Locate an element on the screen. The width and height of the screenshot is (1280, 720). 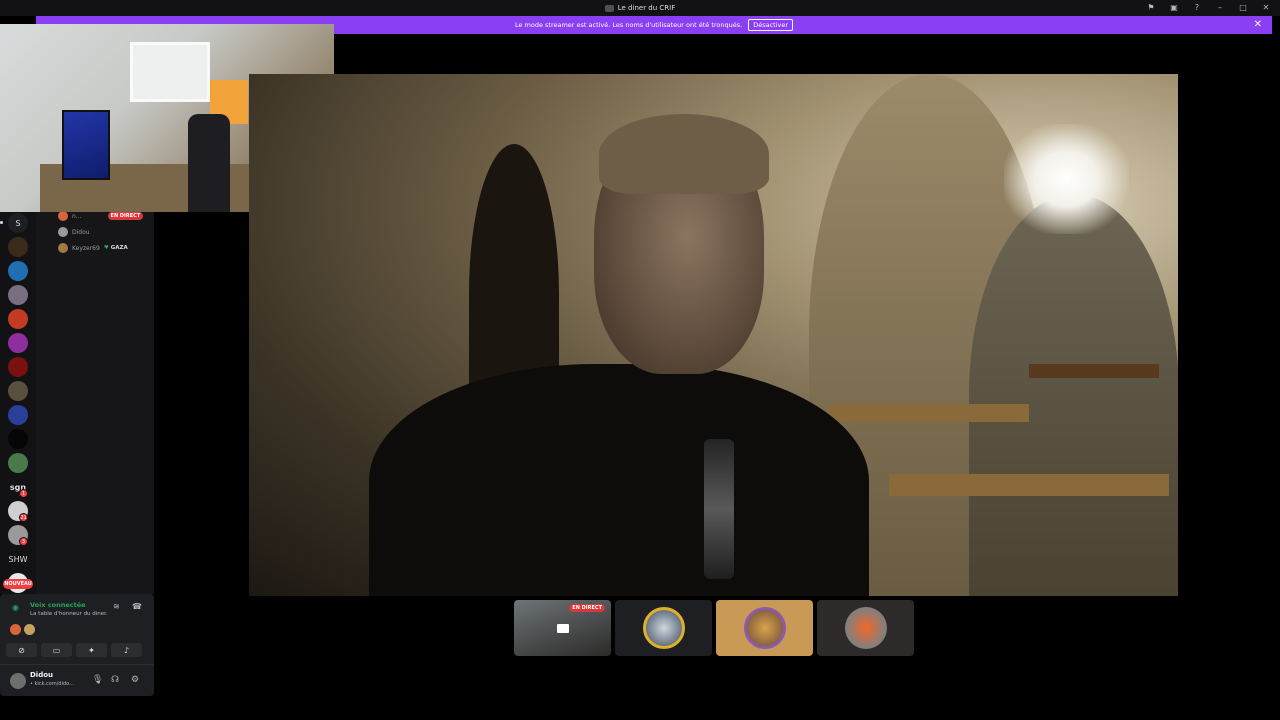
voice-user-name: Keyzer69 is located at coordinates (86, 248).